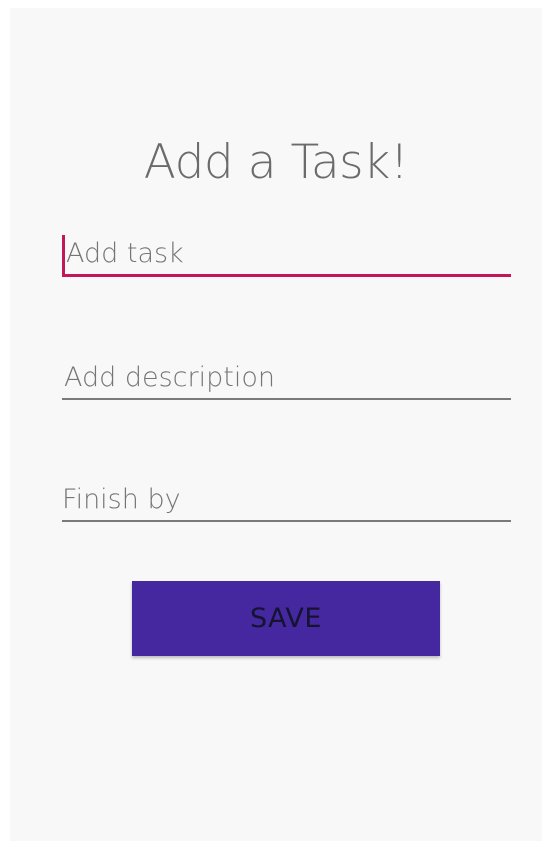 The image size is (552, 849). I want to click on description-input, so click(286, 378).